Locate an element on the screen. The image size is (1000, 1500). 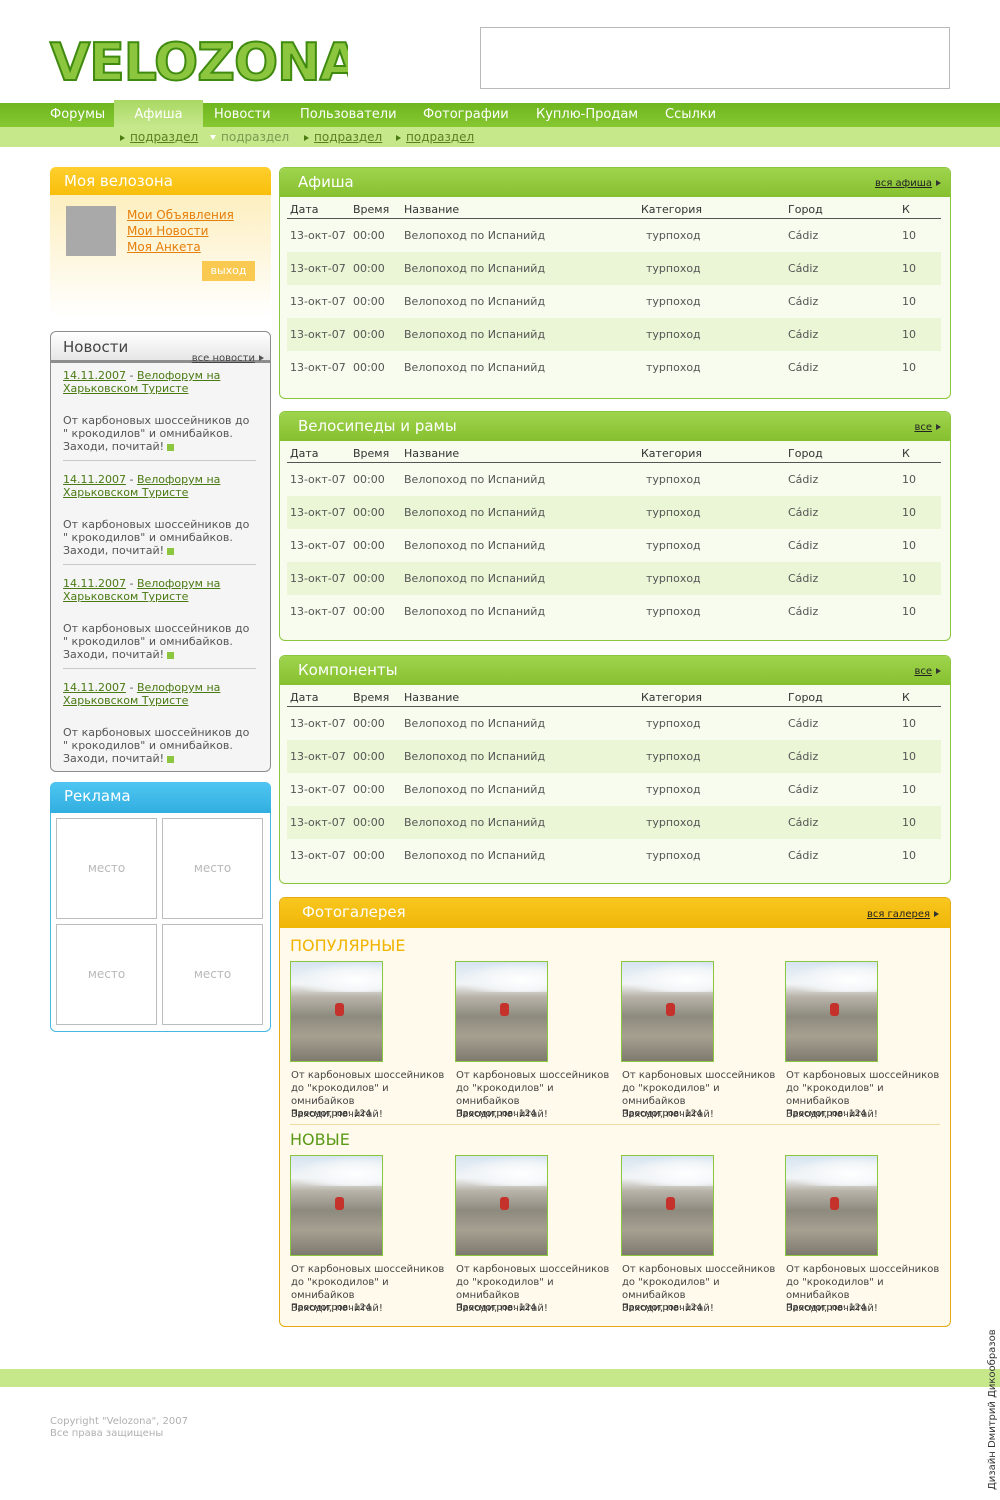
exit-button: выход is located at coordinates (228, 271).